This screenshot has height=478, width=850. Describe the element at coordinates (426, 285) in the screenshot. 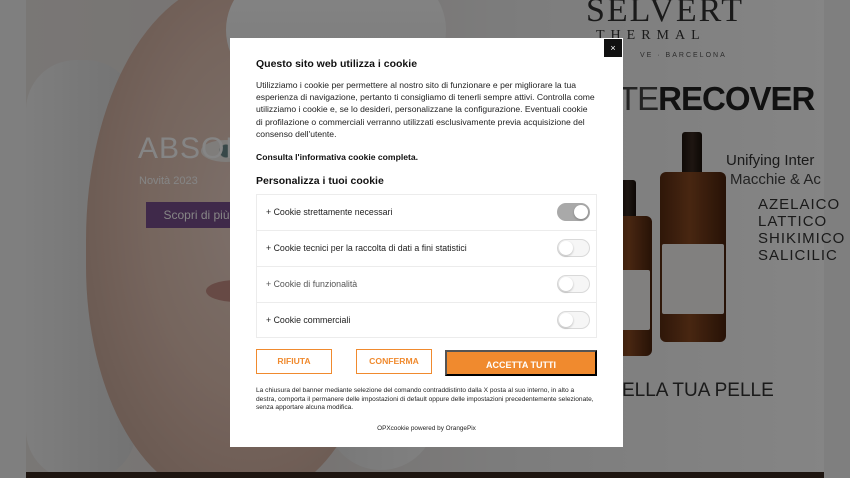

I see `cookie-category-functionality: + Cookie di funzionalità` at that location.